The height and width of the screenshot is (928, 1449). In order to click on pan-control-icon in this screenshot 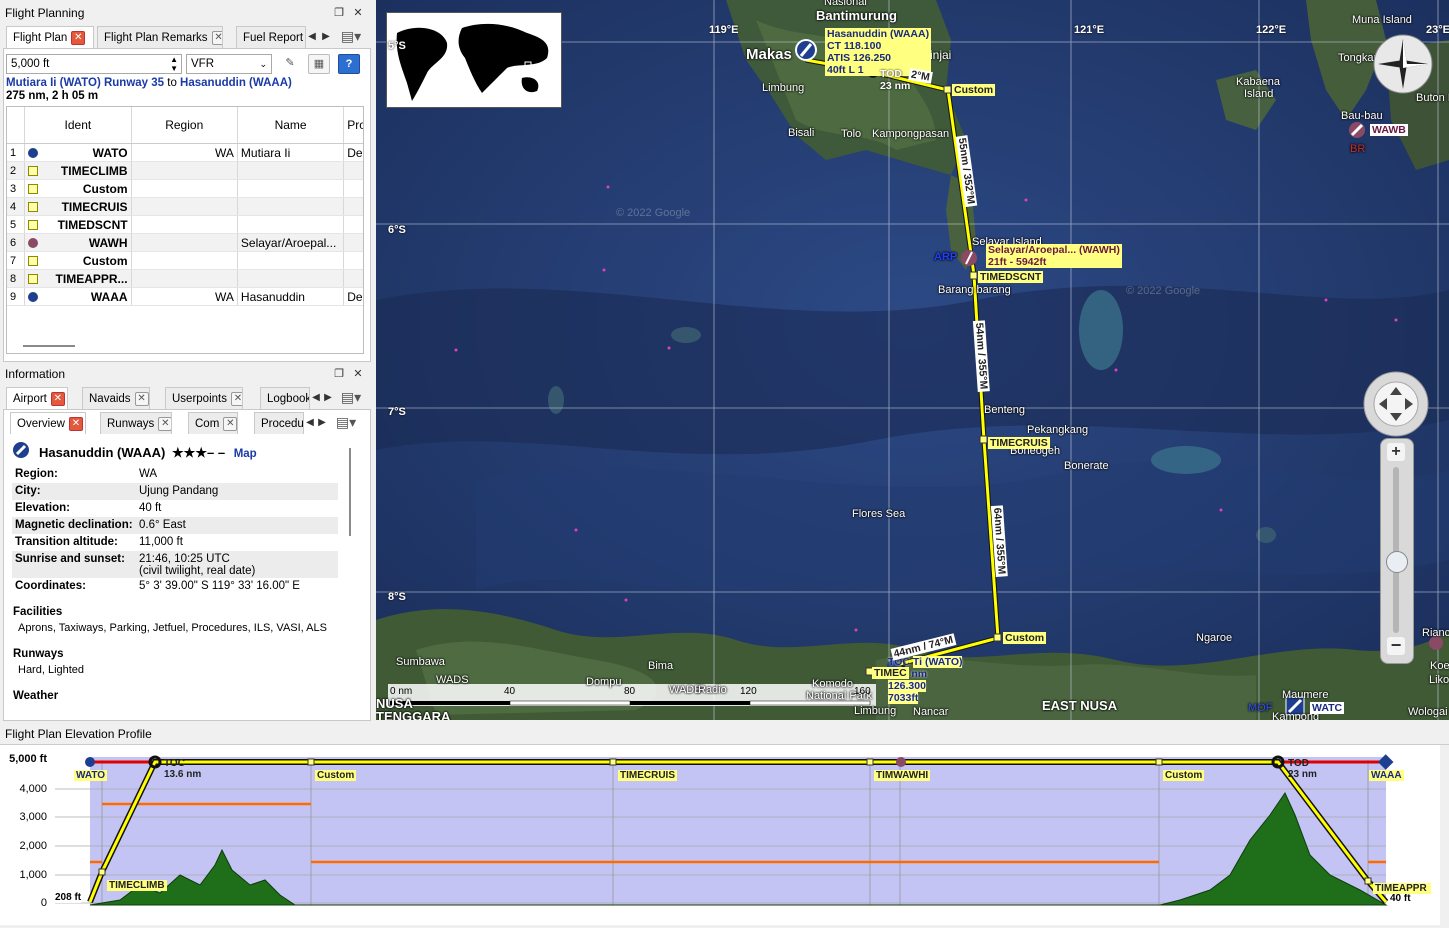, I will do `click(1396, 404)`.